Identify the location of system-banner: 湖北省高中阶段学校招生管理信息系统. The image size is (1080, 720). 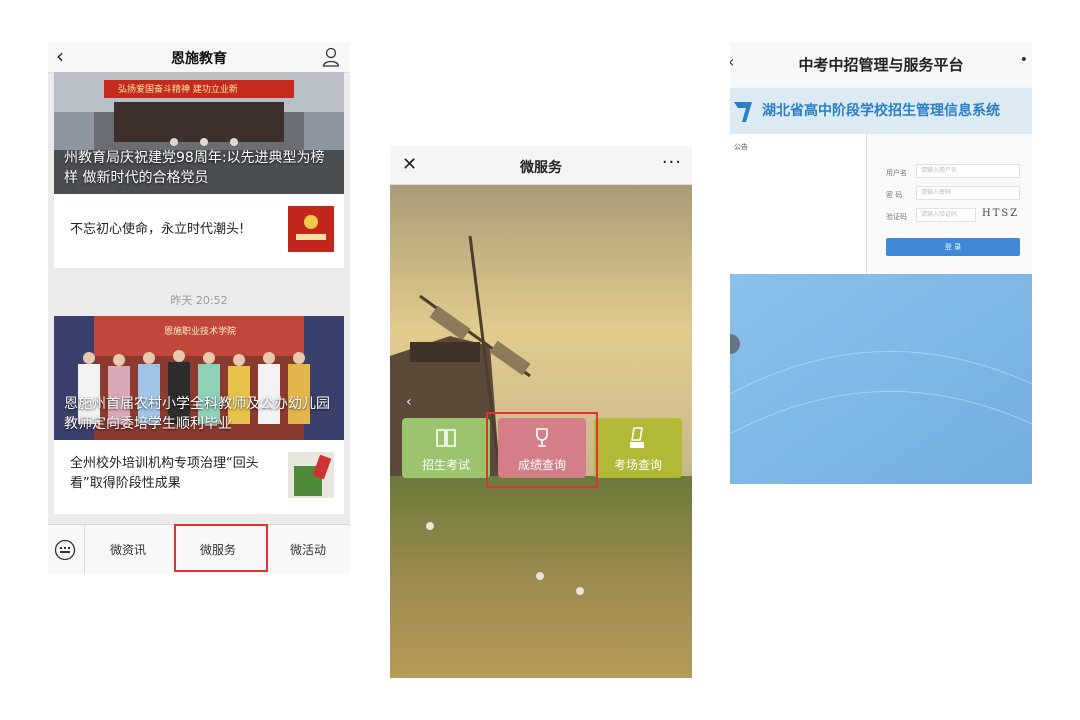
(881, 111).